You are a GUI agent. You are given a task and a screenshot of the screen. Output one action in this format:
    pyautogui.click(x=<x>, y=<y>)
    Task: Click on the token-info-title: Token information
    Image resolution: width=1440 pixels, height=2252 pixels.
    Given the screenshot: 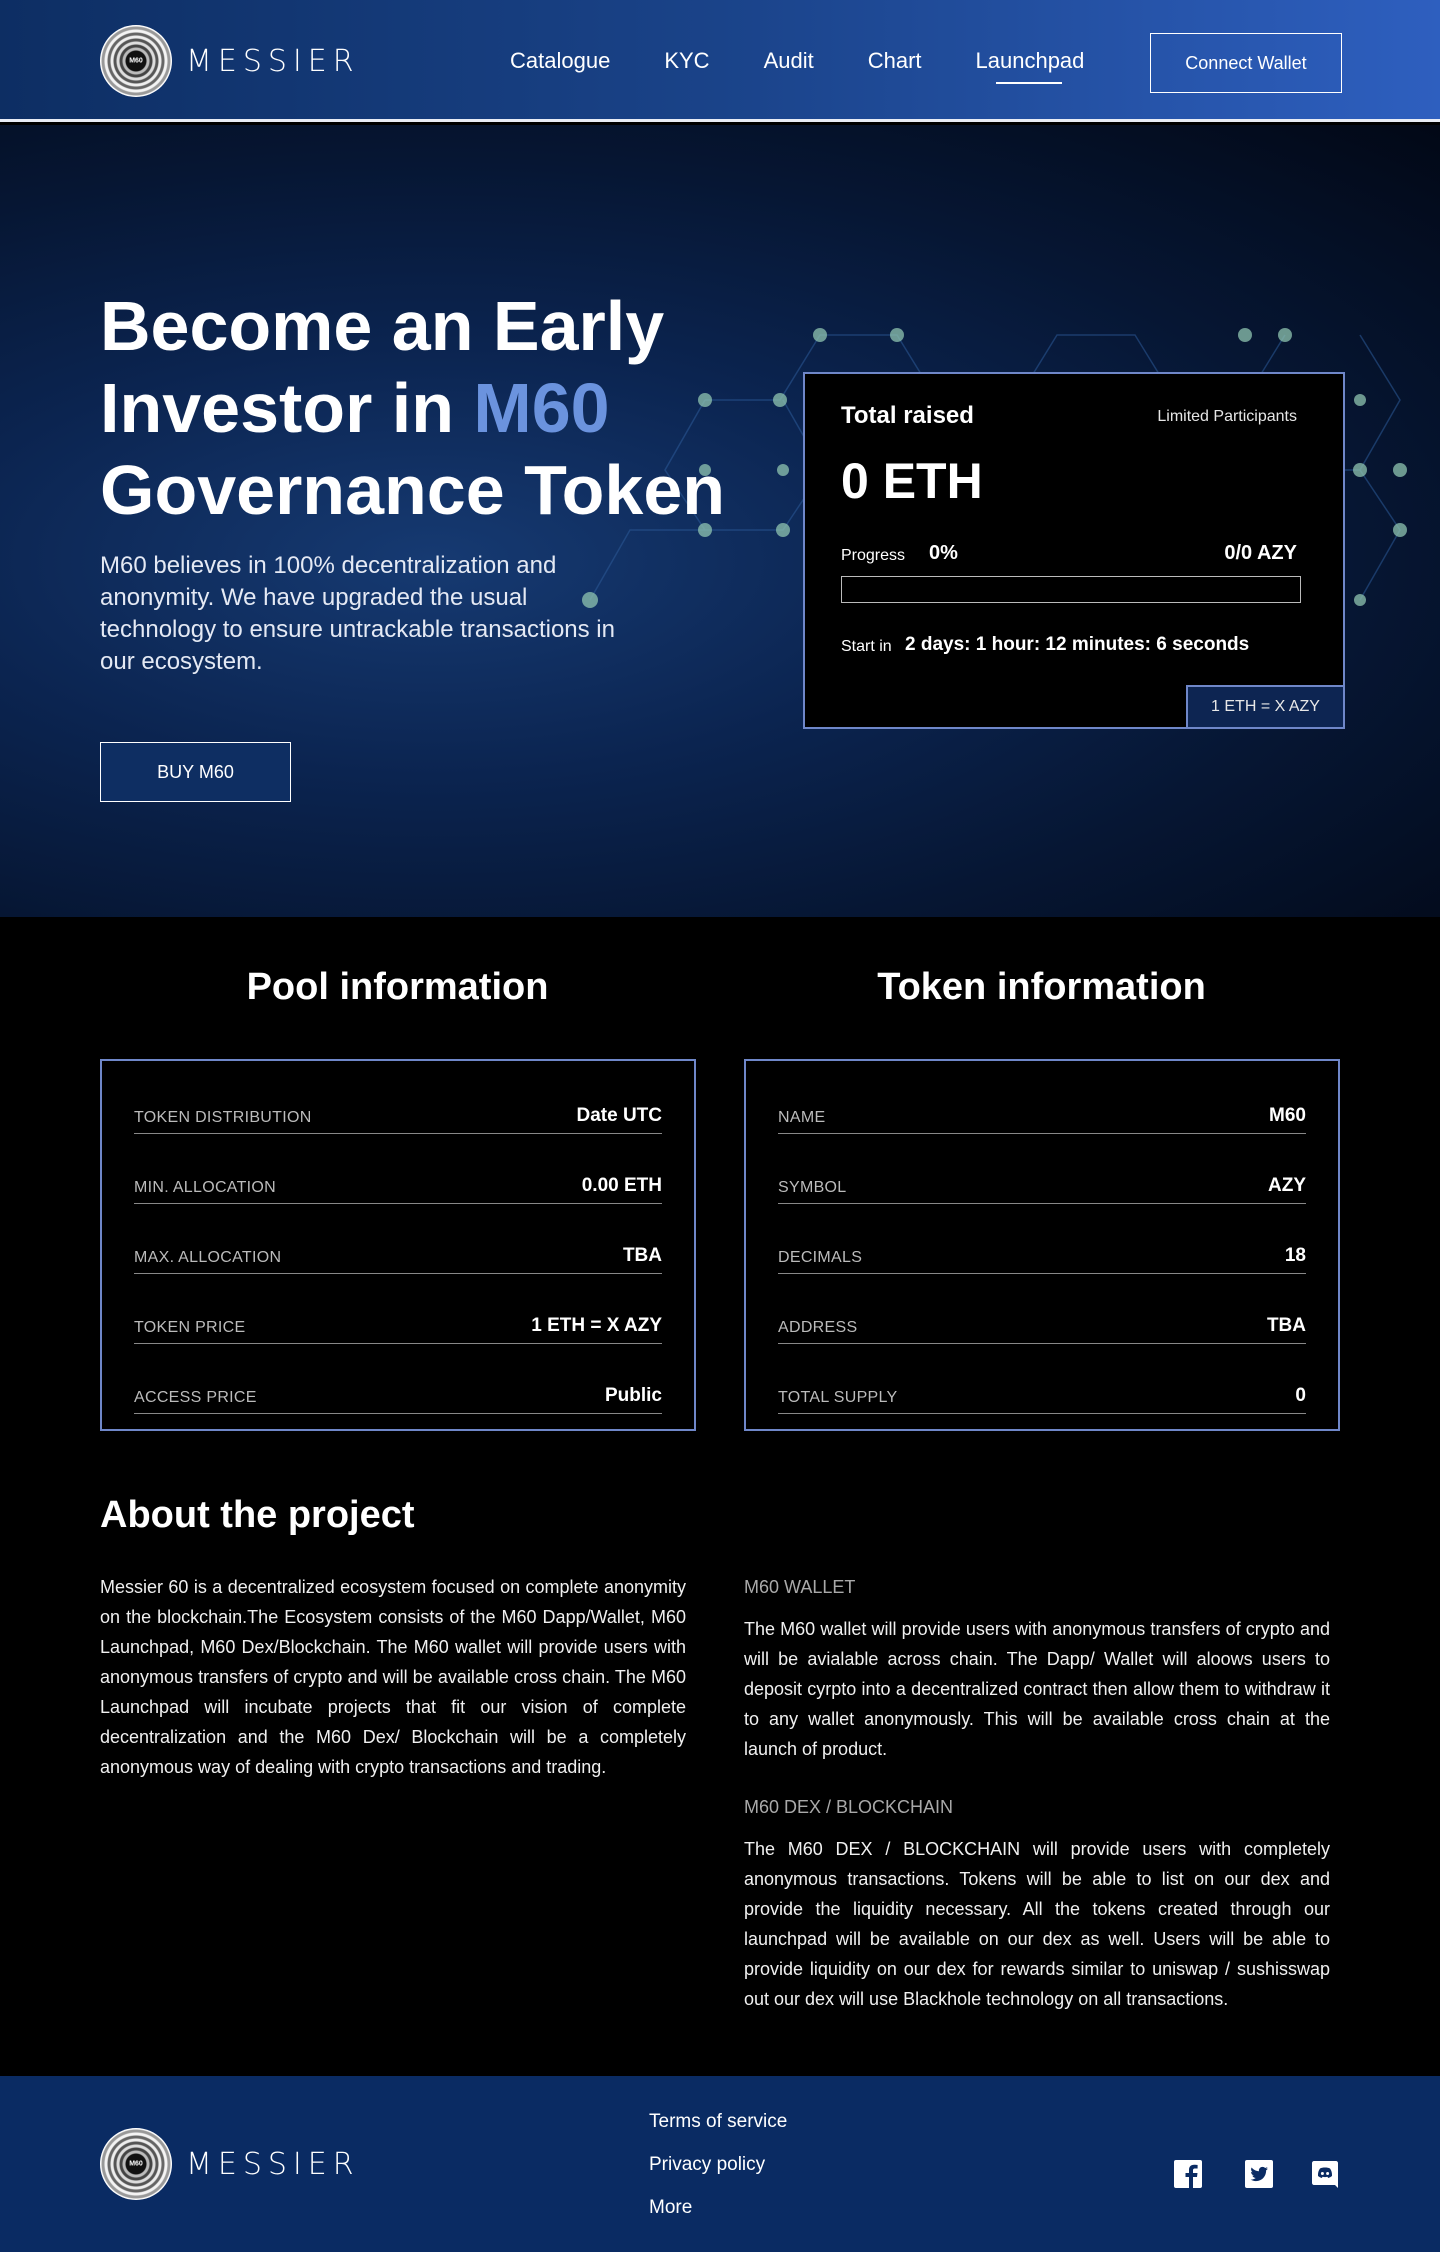 What is the action you would take?
    pyautogui.click(x=1041, y=987)
    